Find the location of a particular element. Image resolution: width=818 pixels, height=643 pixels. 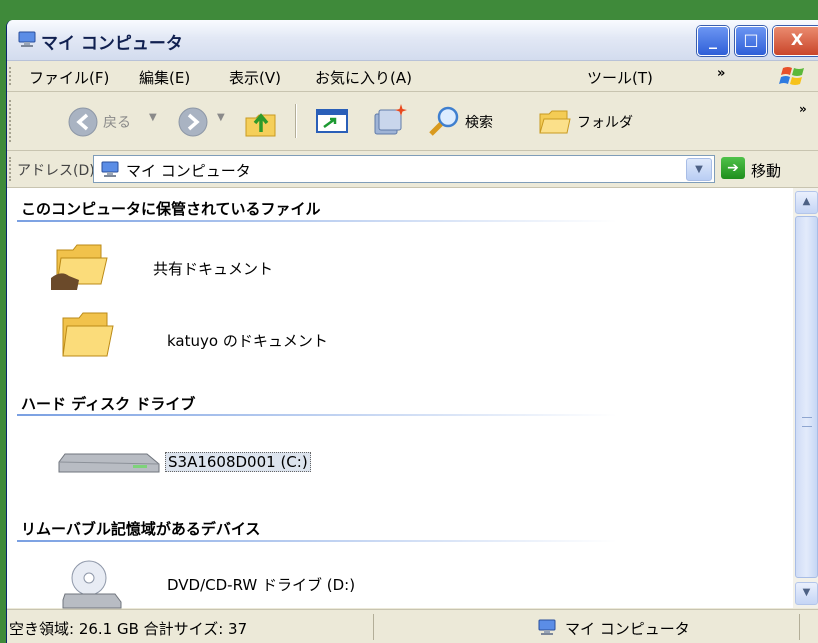

back-button-label: 戻る is located at coordinates (117, 122).